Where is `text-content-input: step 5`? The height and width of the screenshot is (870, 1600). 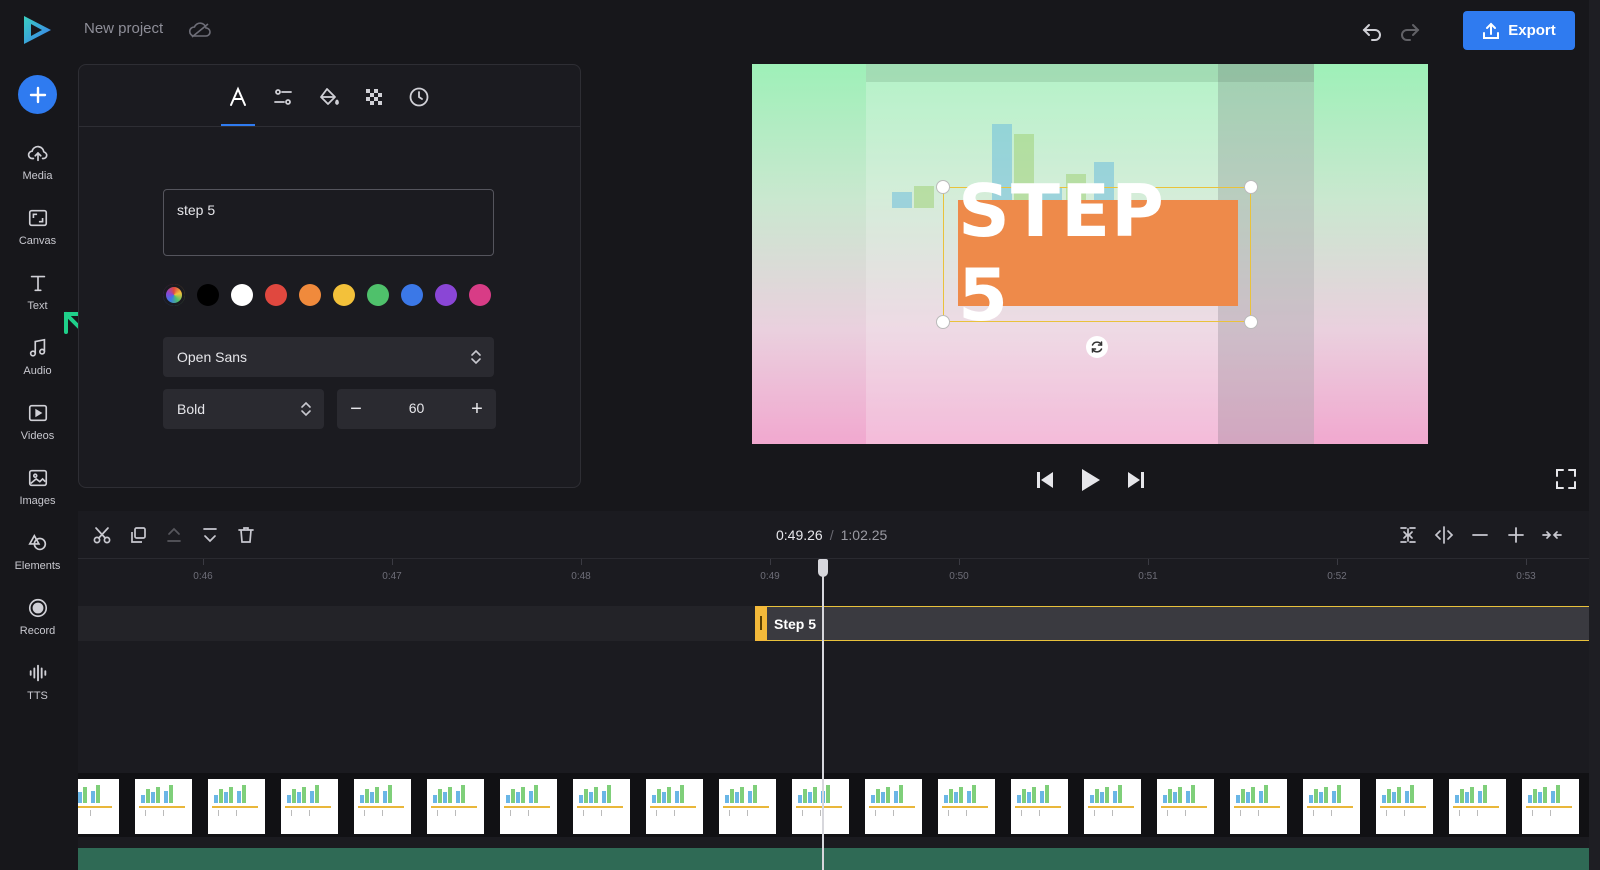
text-content-input: step 5 is located at coordinates (328, 222).